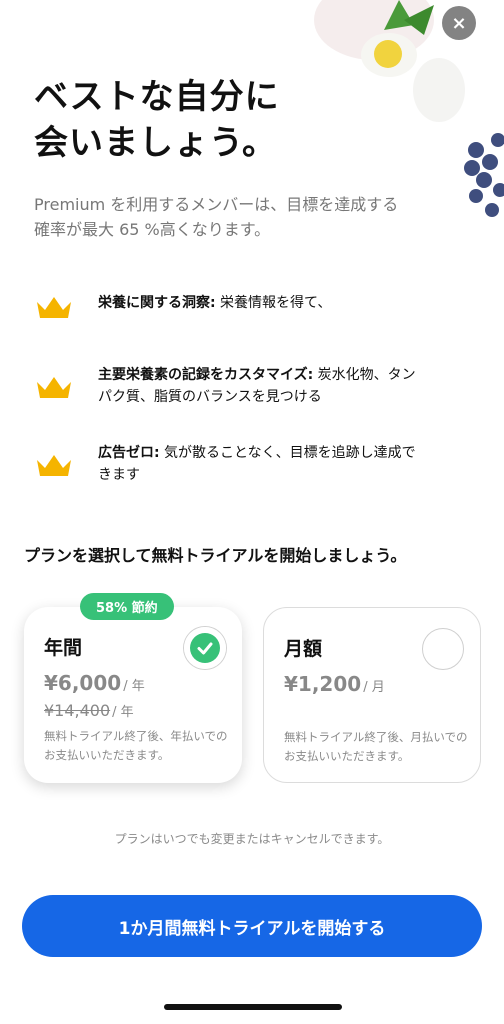 This screenshot has height=1024, width=504. What do you see at coordinates (376, 746) in the screenshot?
I see `plan-note: 無料トライアル終了後、月払いでのお支払いいただきます。` at bounding box center [376, 746].